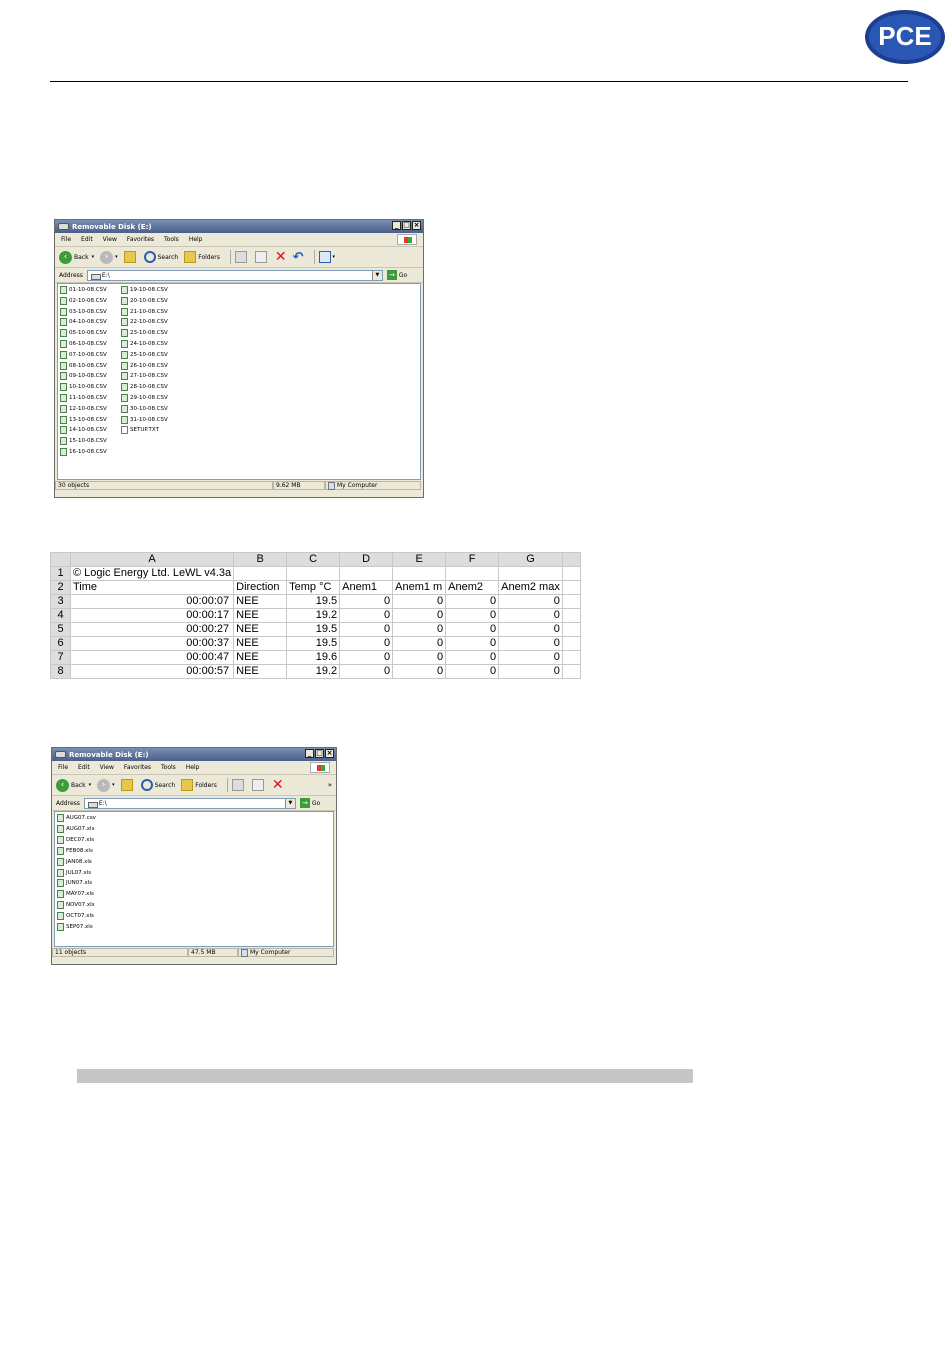  Describe the element at coordinates (199, 785) in the screenshot. I see `folders-button: Folders` at that location.